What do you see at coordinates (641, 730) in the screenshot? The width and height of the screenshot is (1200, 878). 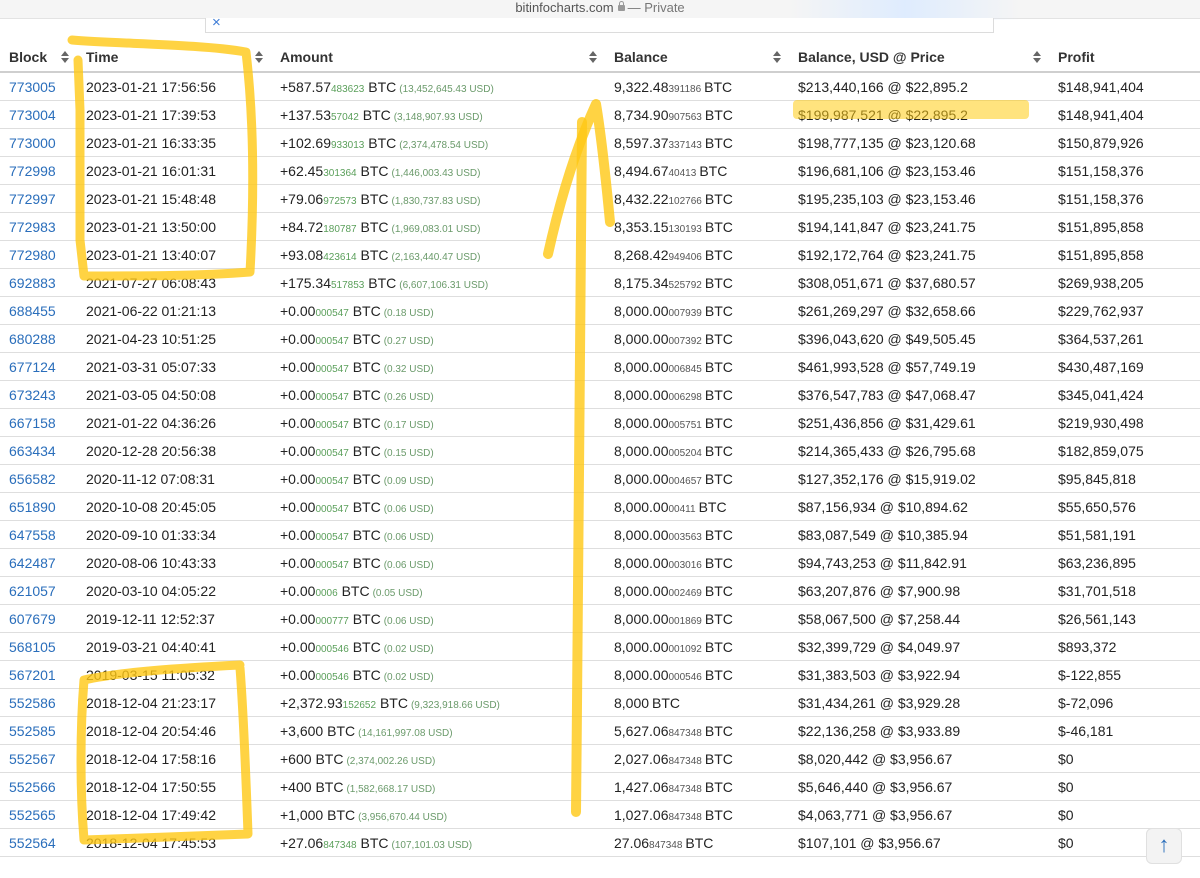 I see `balance-main: 5,627.06` at bounding box center [641, 730].